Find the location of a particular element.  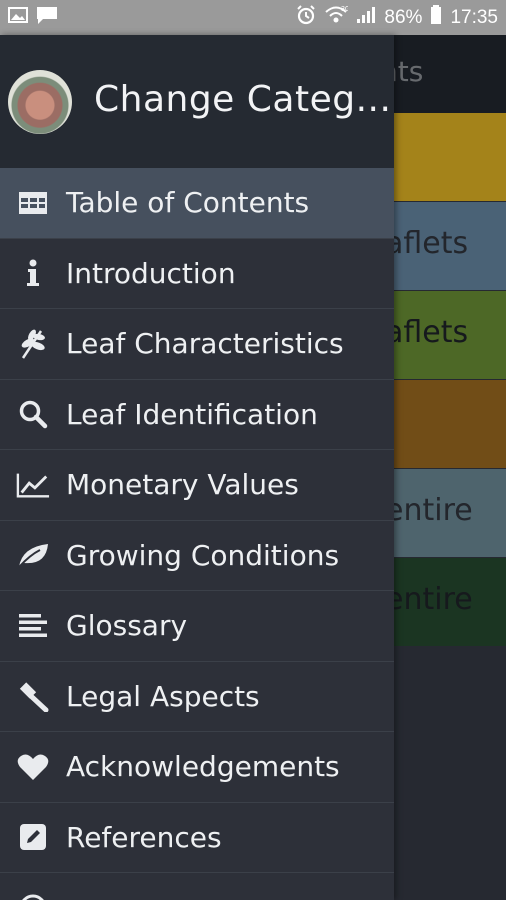

menu-item-leaf-identification: Leaf Identification is located at coordinates (197, 414).